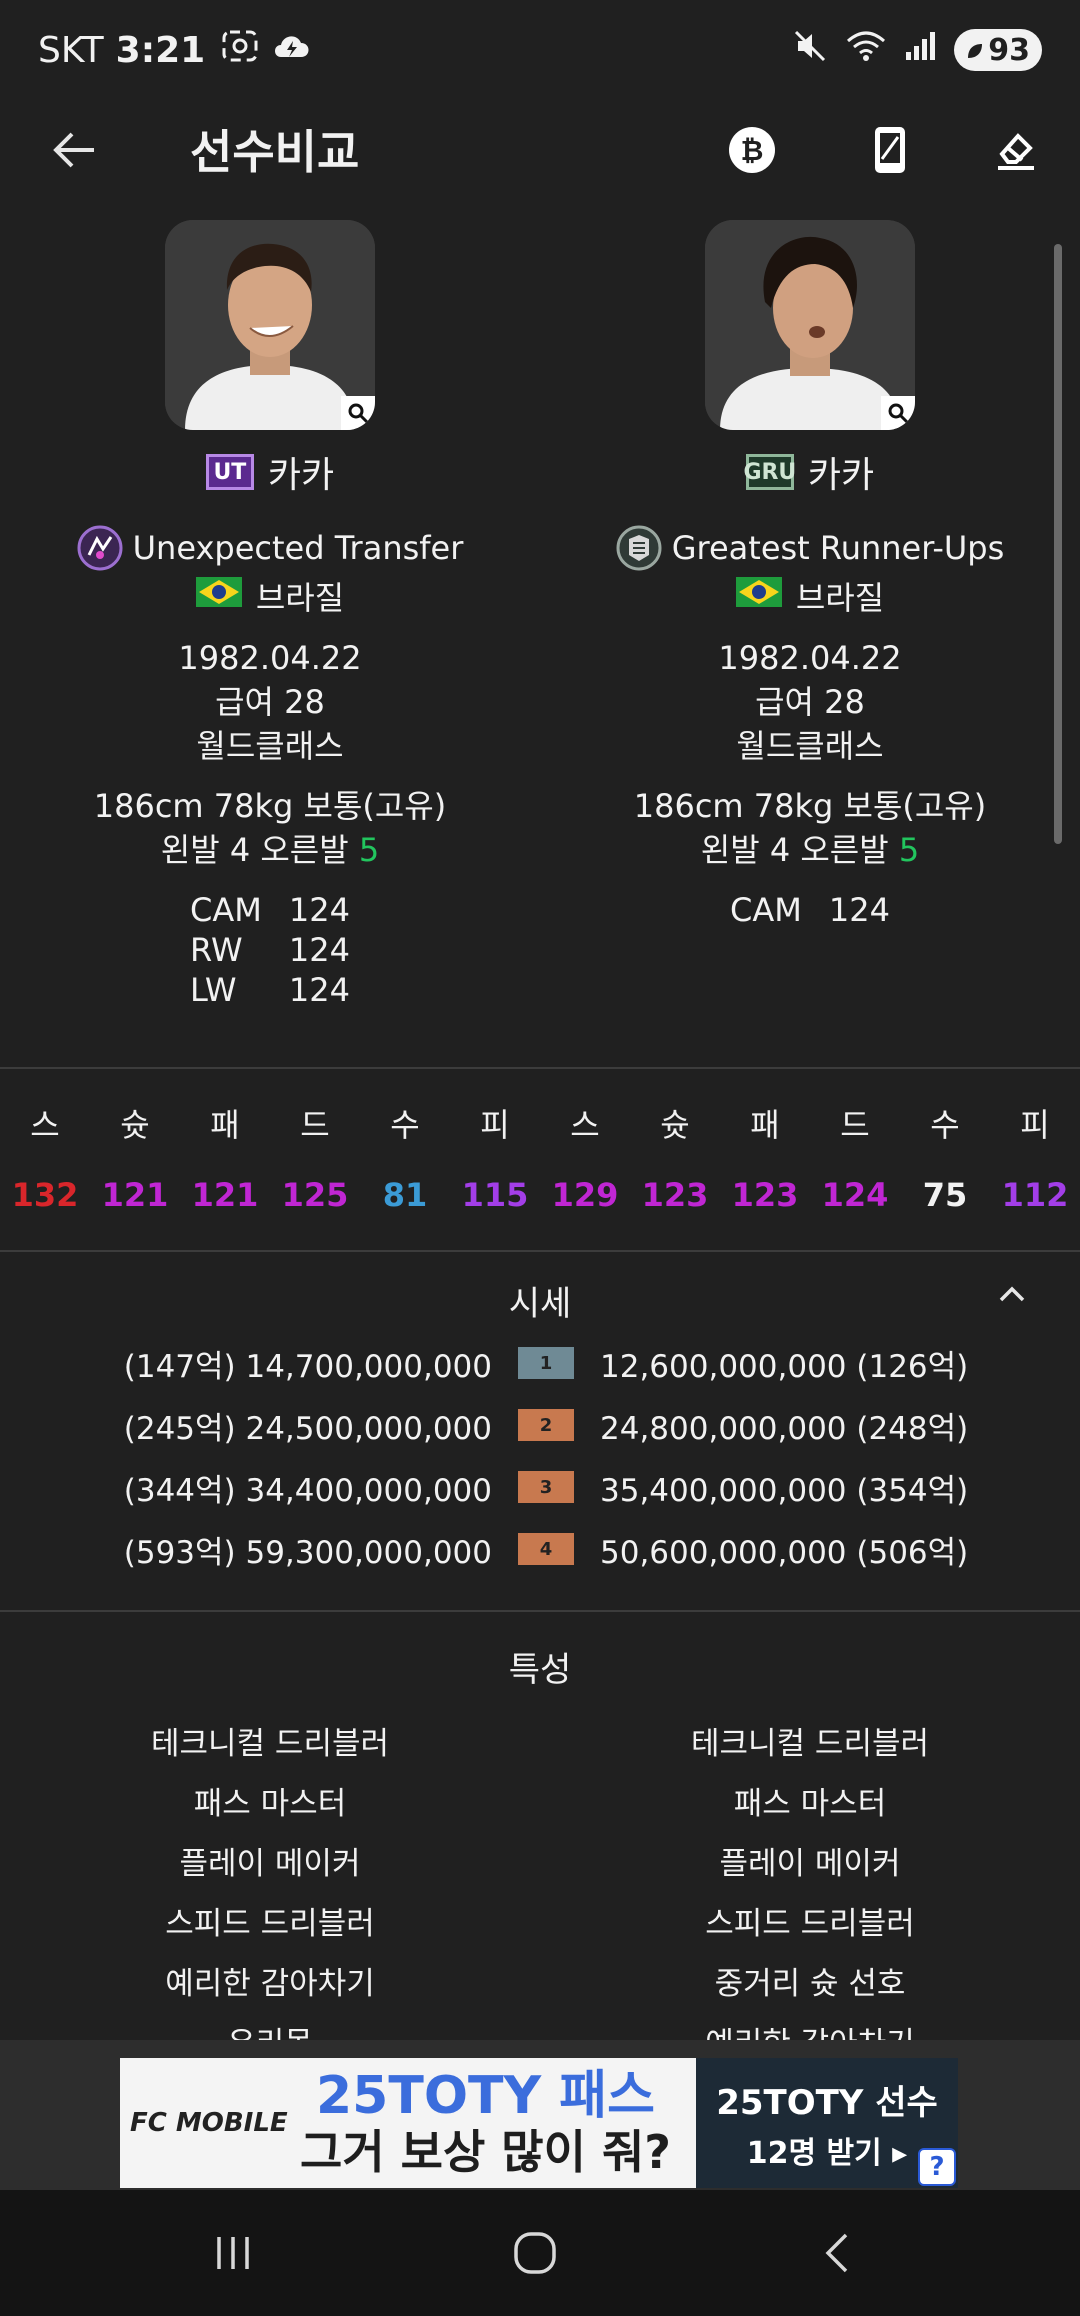 The image size is (1080, 2316). What do you see at coordinates (315, 1125) in the screenshot?
I see `stat-label: 드` at bounding box center [315, 1125].